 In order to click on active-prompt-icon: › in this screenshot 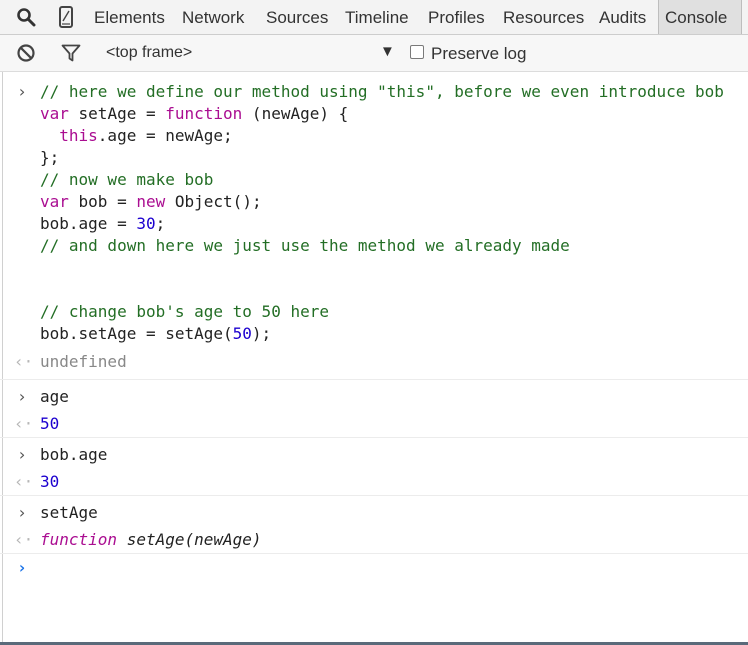, I will do `click(22, 567)`.